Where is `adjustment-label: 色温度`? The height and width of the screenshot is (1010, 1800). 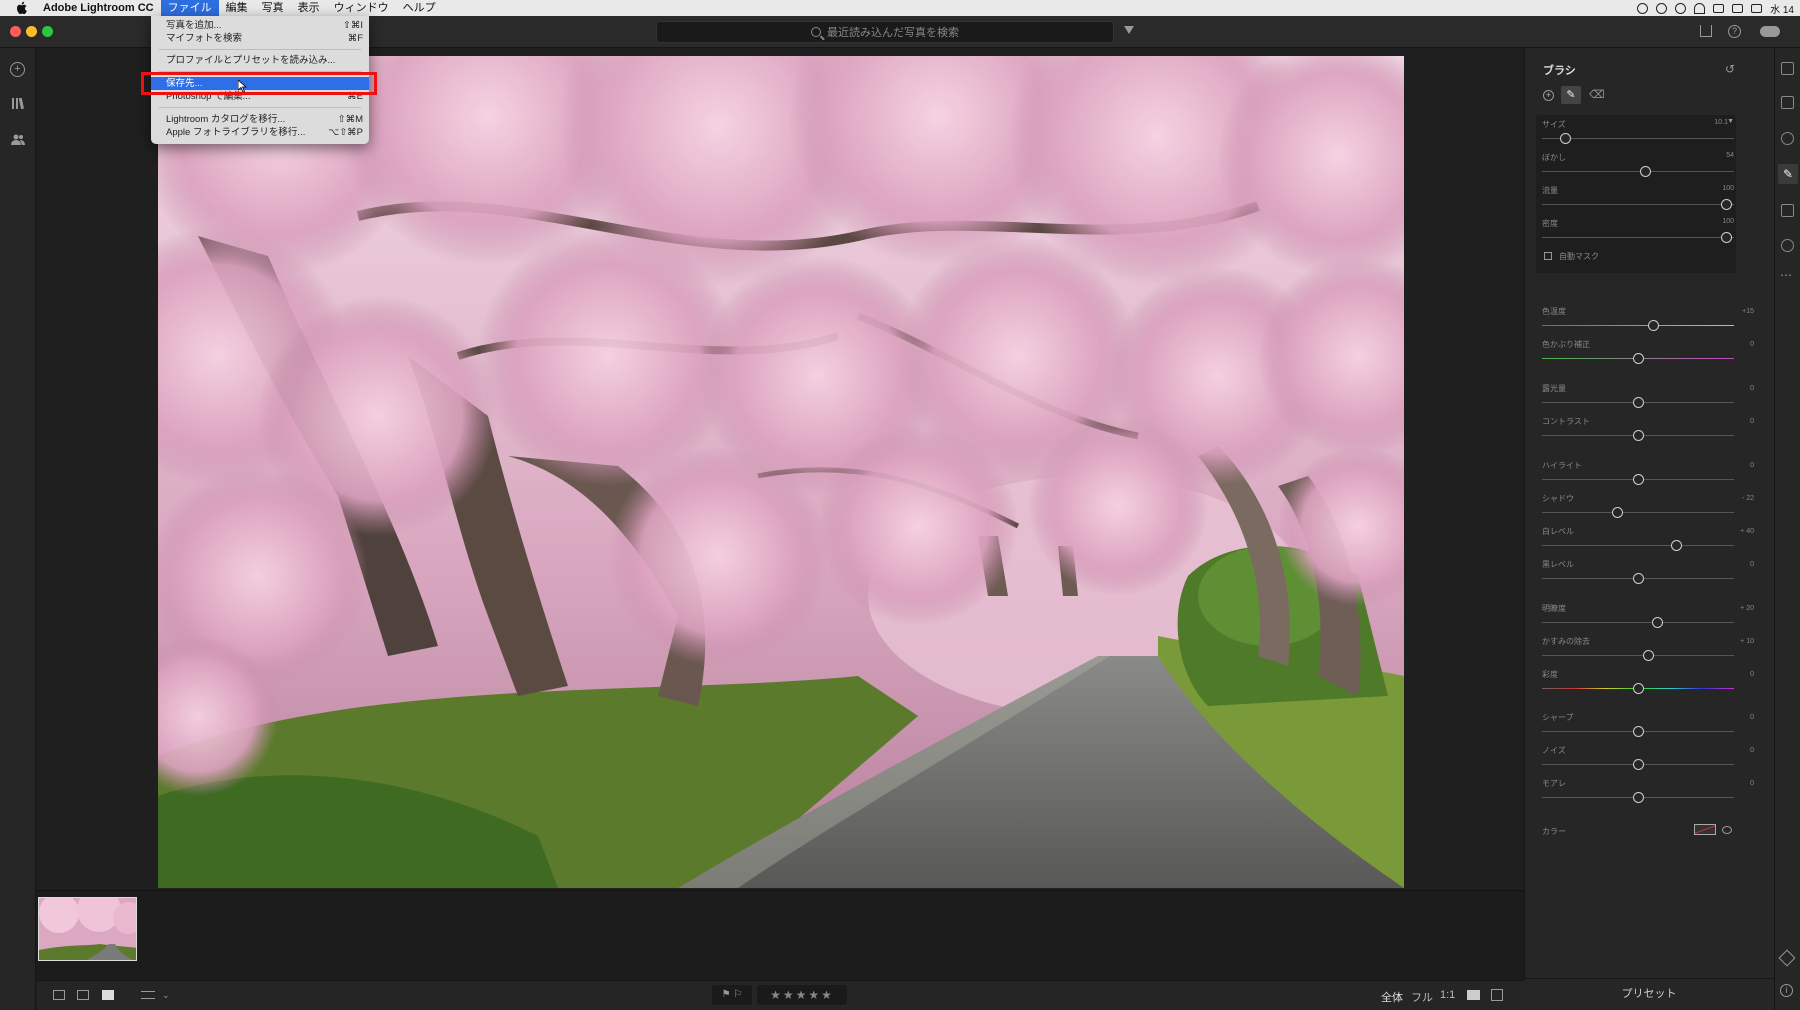
adjustment-label: 色温度 is located at coordinates (1554, 311).